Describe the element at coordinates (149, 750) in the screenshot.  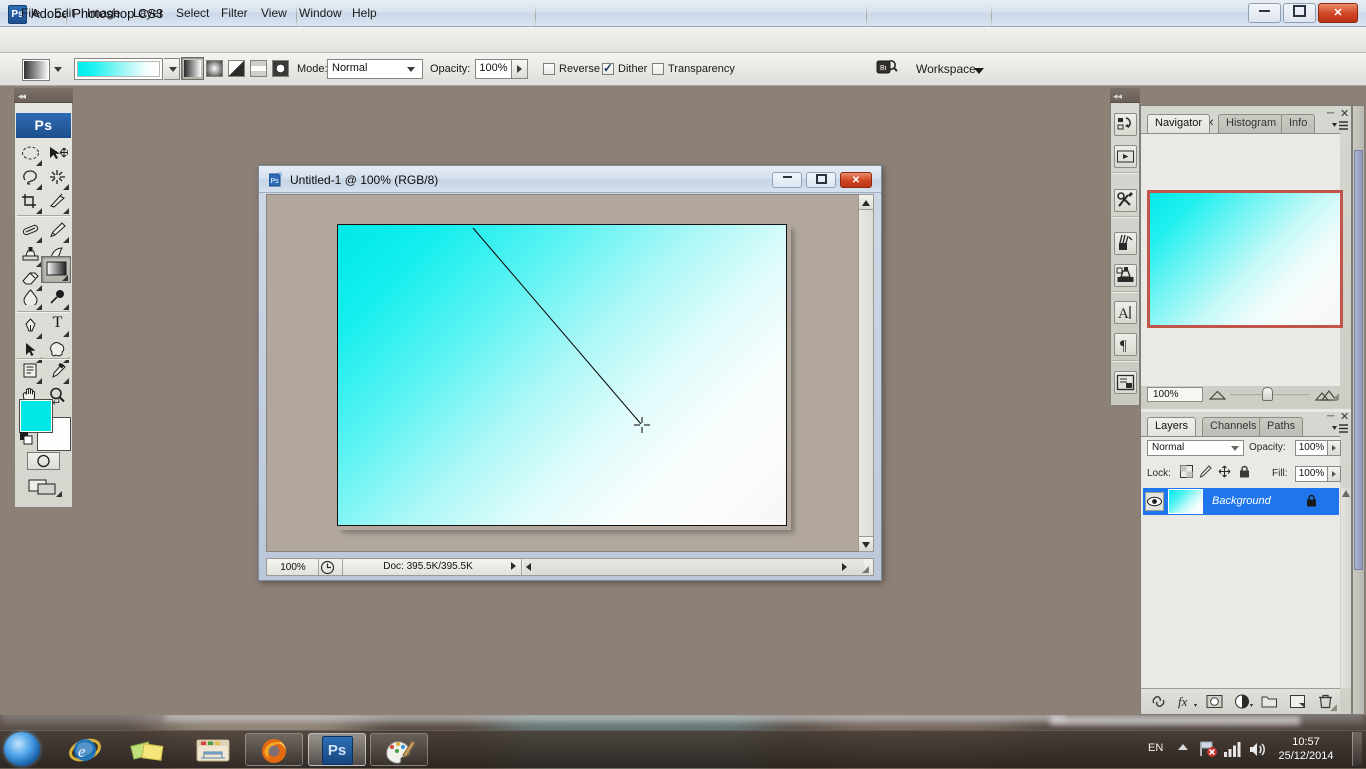
I see `show-desktop-icon` at that location.